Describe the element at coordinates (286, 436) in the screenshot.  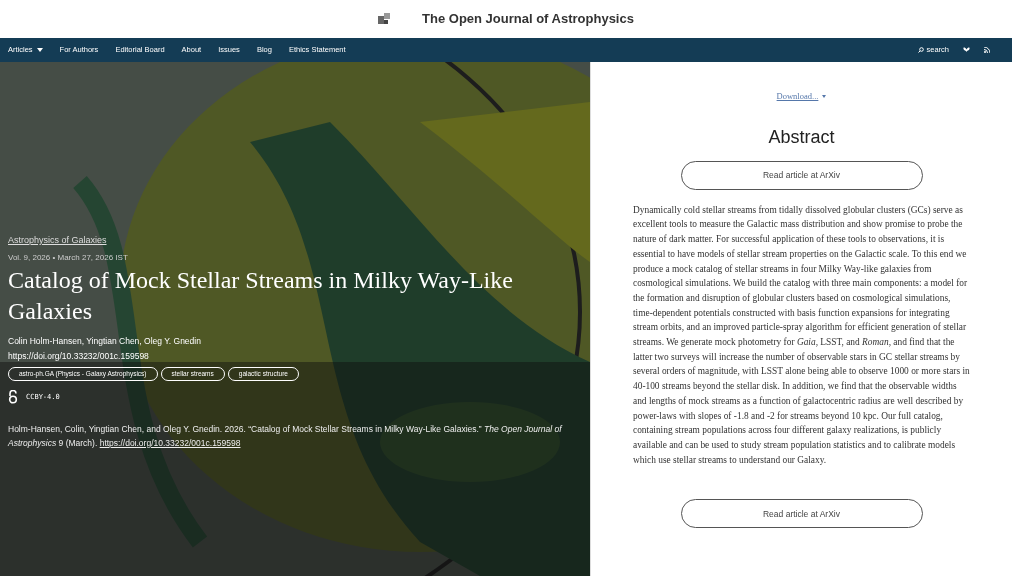
I see `citation-text: Holm-Hansen, Colin, Yingtian Chen, and Oleg Y. Gnedin. 2026. “Catalog of Mock Stellar Streams in Milky Way-Like Galaxies.” The Open Journal of Astrophysics 9 (March). https://doi.org/10.33232/001c.159598` at that location.